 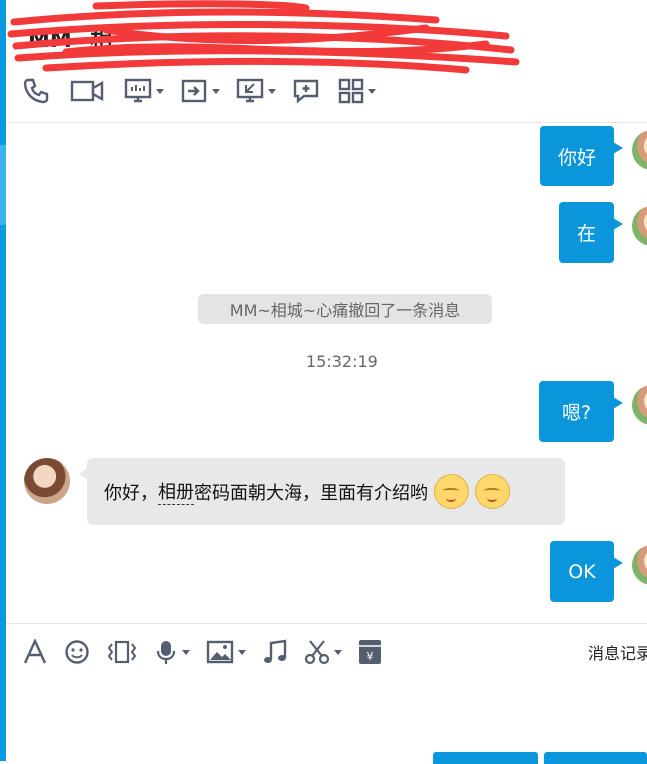 What do you see at coordinates (345, 309) in the screenshot?
I see `recall-notice: MM~相城~心痛撤回了一条消息` at bounding box center [345, 309].